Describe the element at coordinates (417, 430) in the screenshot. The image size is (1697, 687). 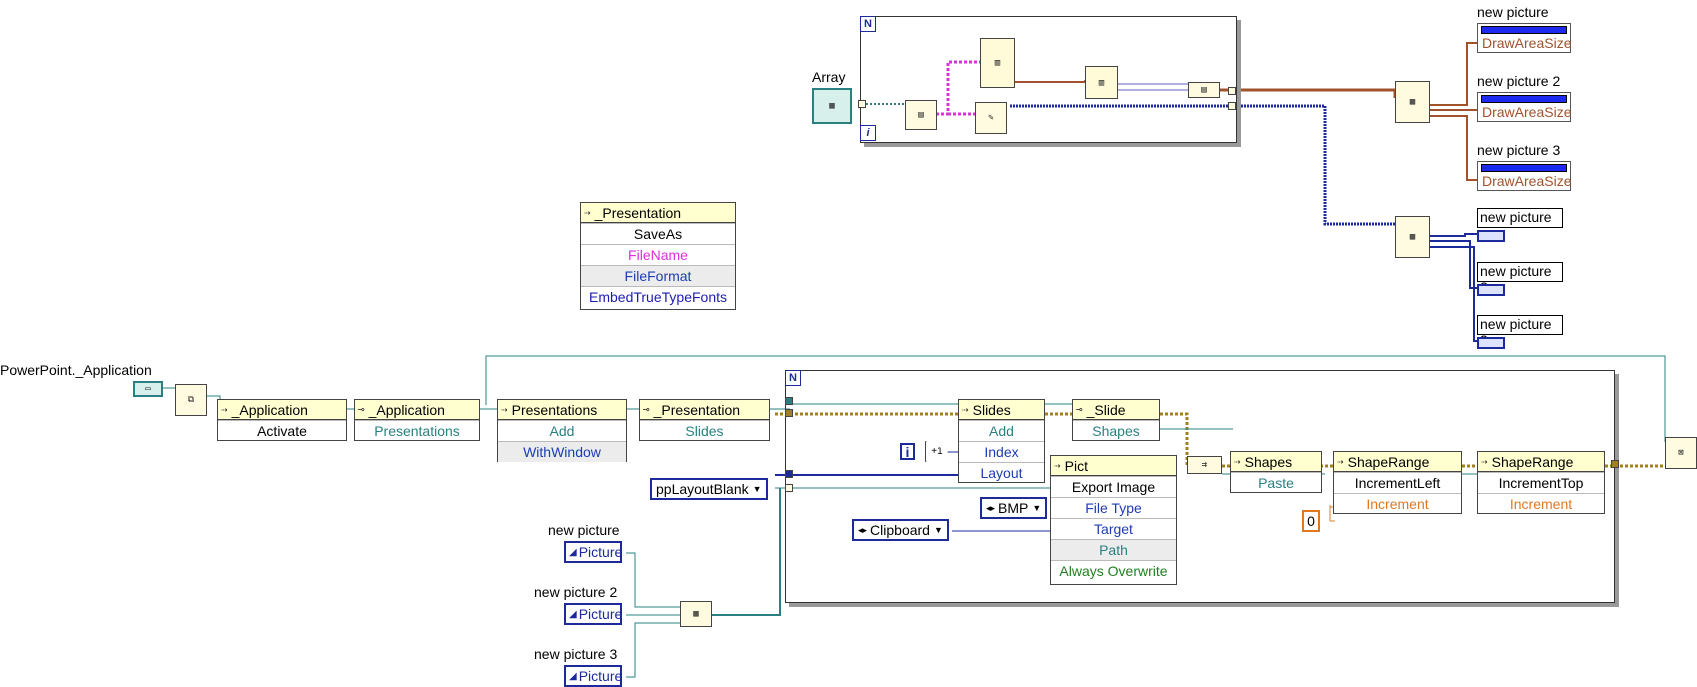
I see `app-presentations-prop: Presentations` at that location.